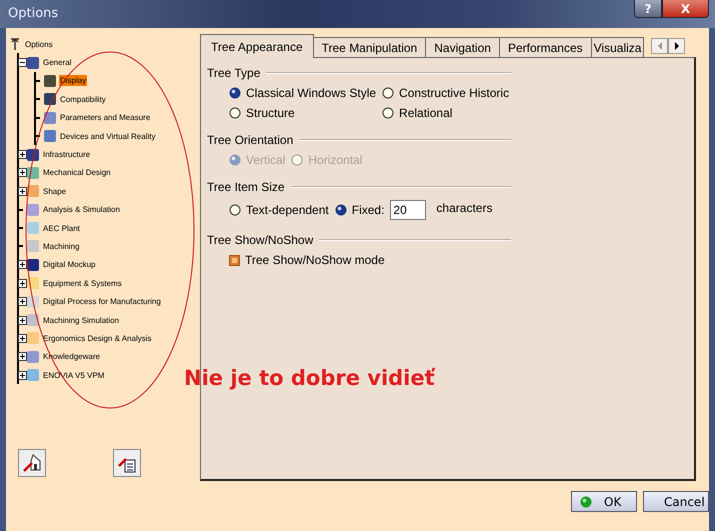 Image resolution: width=715 pixels, height=531 pixels. What do you see at coordinates (81, 210) in the screenshot?
I see `tree-item: Analysis & Simulation` at bounding box center [81, 210].